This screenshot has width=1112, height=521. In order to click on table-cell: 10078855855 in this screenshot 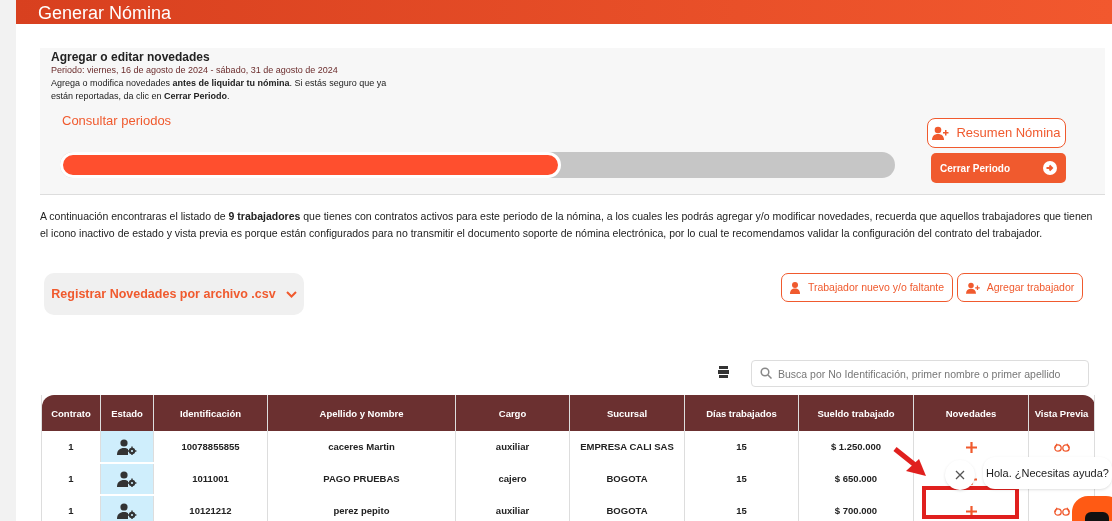, I will do `click(210, 447)`.